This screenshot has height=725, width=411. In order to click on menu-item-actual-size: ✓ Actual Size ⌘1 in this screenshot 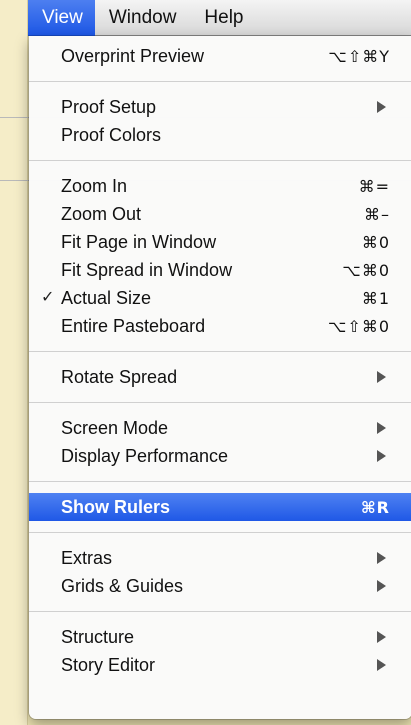, I will do `click(220, 298)`.